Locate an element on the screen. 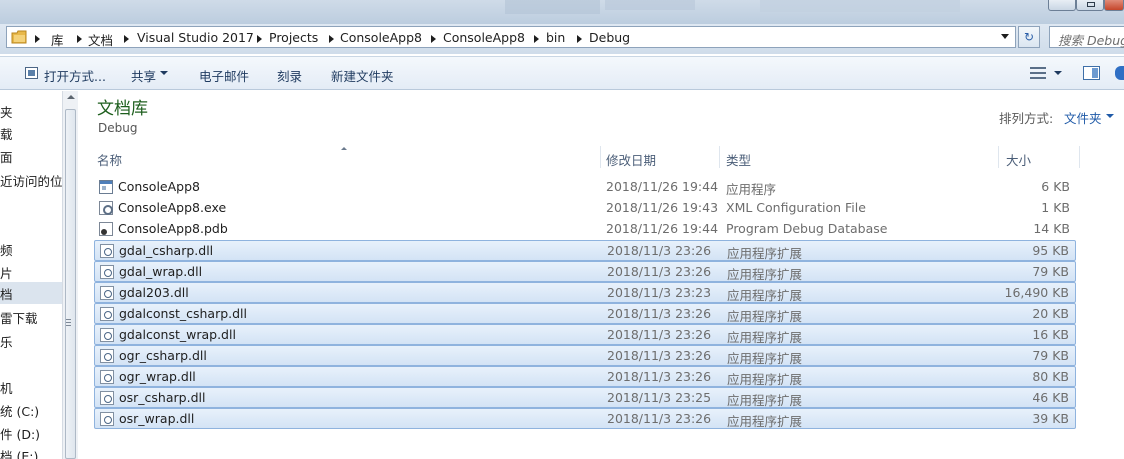 The width and height of the screenshot is (1124, 459). file-row: osr_wrap.dll 2018/11/3 23:26 应用程序扩展 39 KB is located at coordinates (585, 418).